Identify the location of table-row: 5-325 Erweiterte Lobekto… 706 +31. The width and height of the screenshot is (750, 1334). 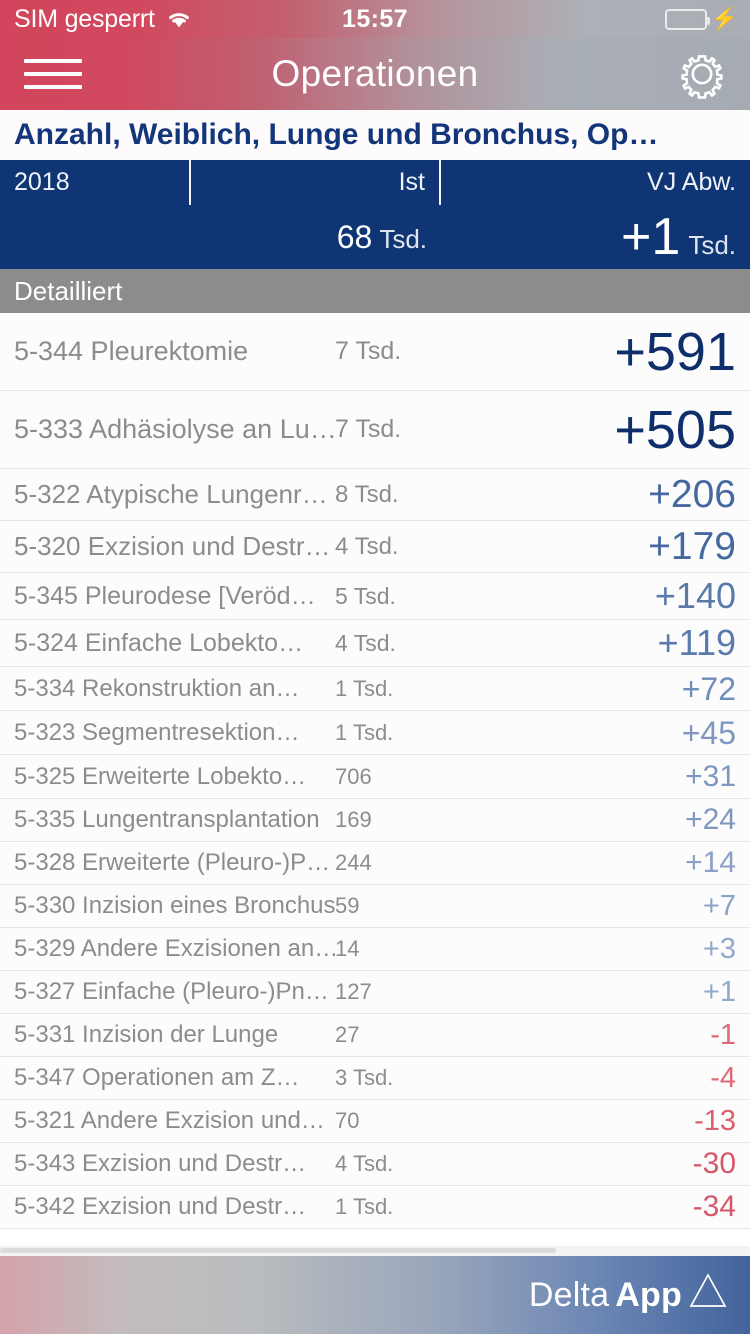
(375, 777).